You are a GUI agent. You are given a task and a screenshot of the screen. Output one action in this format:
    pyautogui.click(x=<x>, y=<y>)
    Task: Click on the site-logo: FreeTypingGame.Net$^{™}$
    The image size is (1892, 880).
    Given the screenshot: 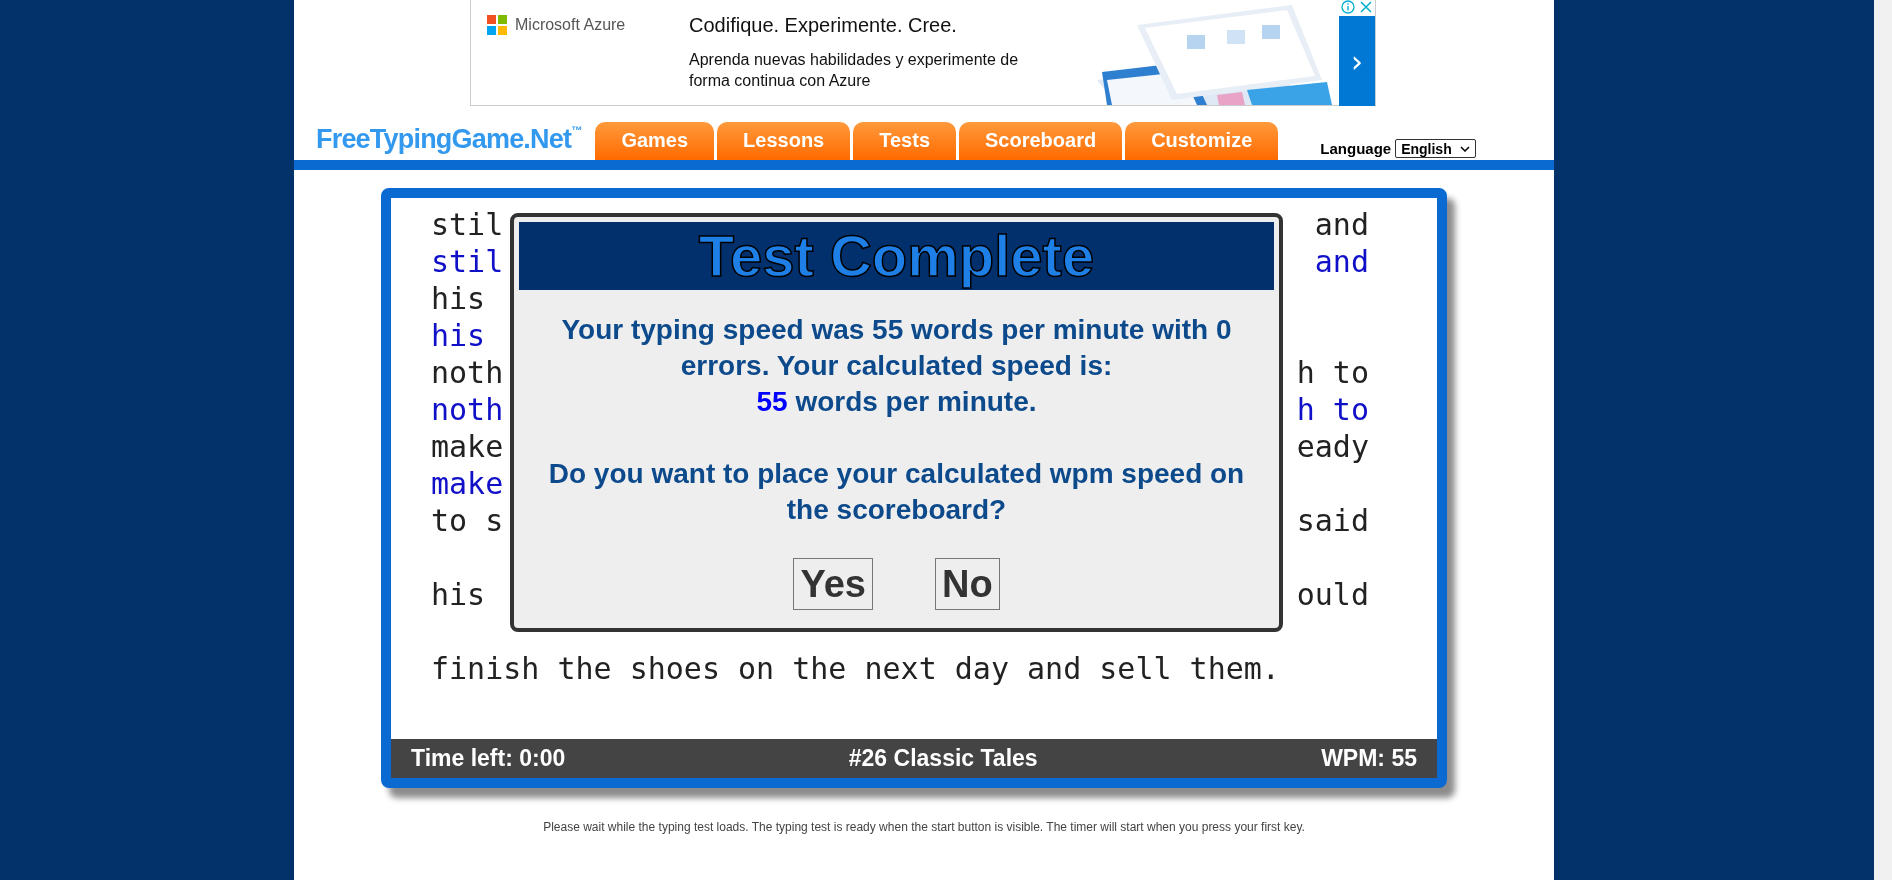 What is the action you would take?
    pyautogui.click(x=449, y=139)
    